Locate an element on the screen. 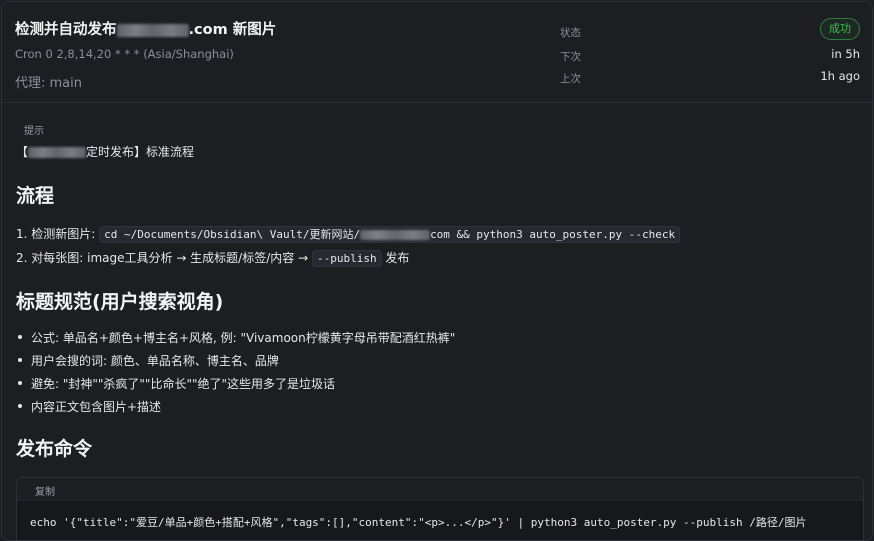 This screenshot has width=874, height=541. job-title: 检测并自动发布 .com 新图片 is located at coordinates (145, 28).